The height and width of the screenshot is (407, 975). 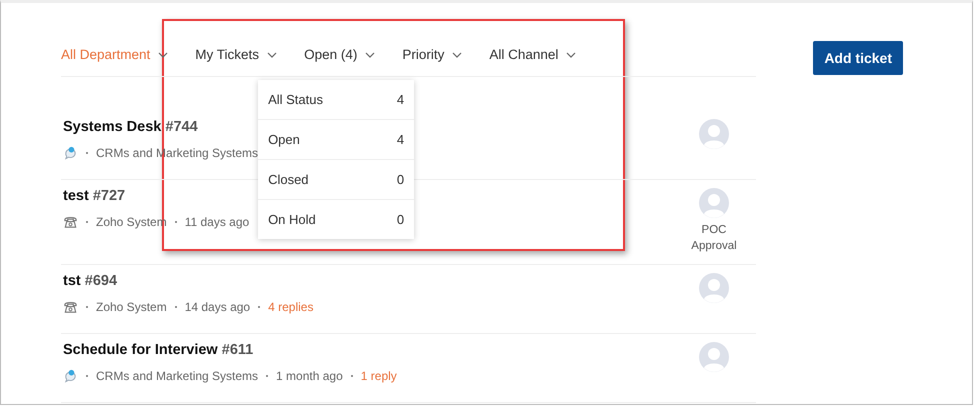 I want to click on filter-dropdown: Open (4), so click(x=340, y=54).